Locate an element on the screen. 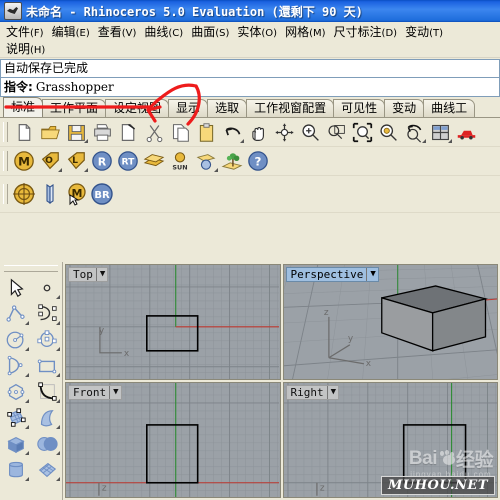  point-icon-button is located at coordinates (46, 288).